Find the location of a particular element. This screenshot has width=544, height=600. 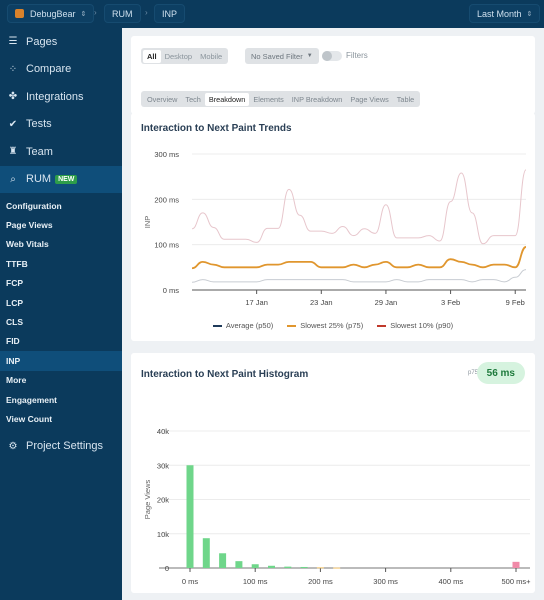

legend-item-p75: Slowest 25% (p75) is located at coordinates (325, 325).